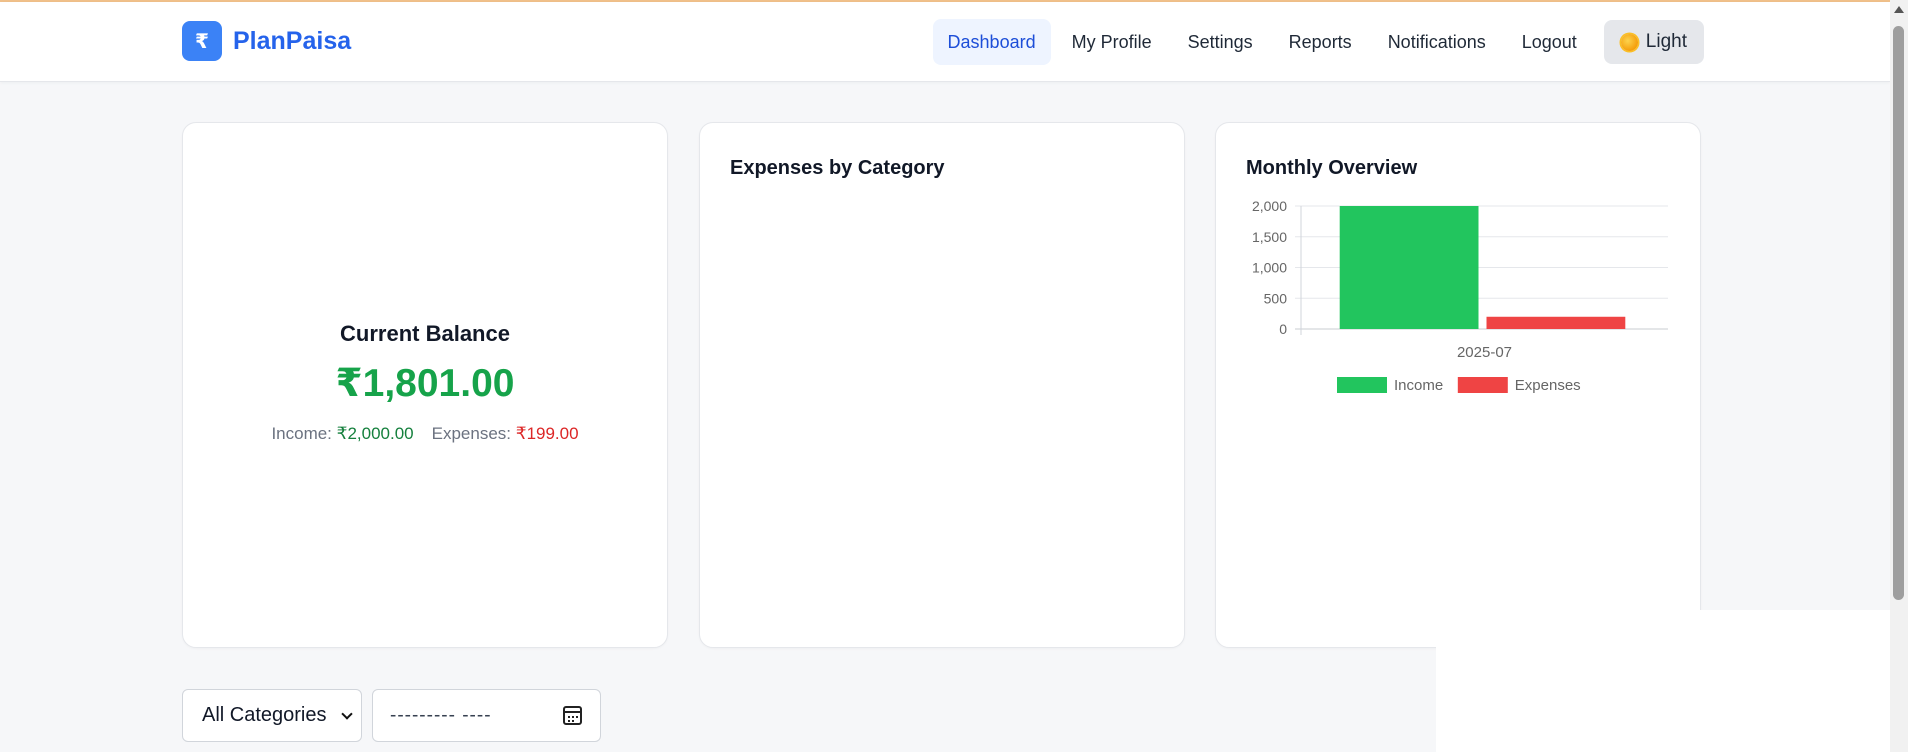  What do you see at coordinates (1482, 385) in the screenshot?
I see `legend-swatch-expenses` at bounding box center [1482, 385].